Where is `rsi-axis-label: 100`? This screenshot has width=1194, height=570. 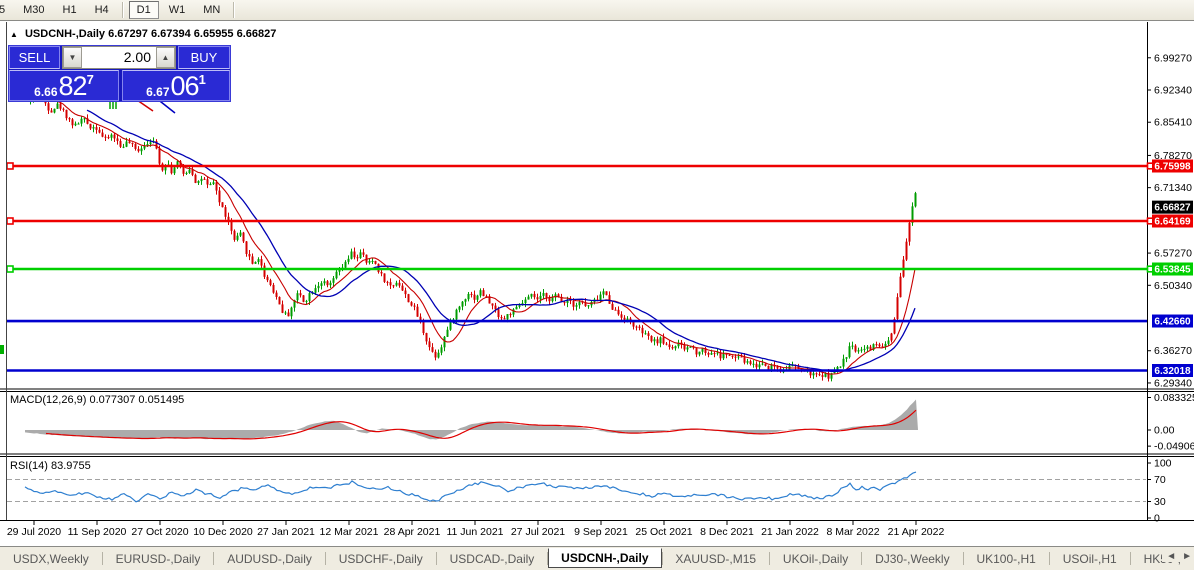 rsi-axis-label: 100 is located at coordinates (1163, 464).